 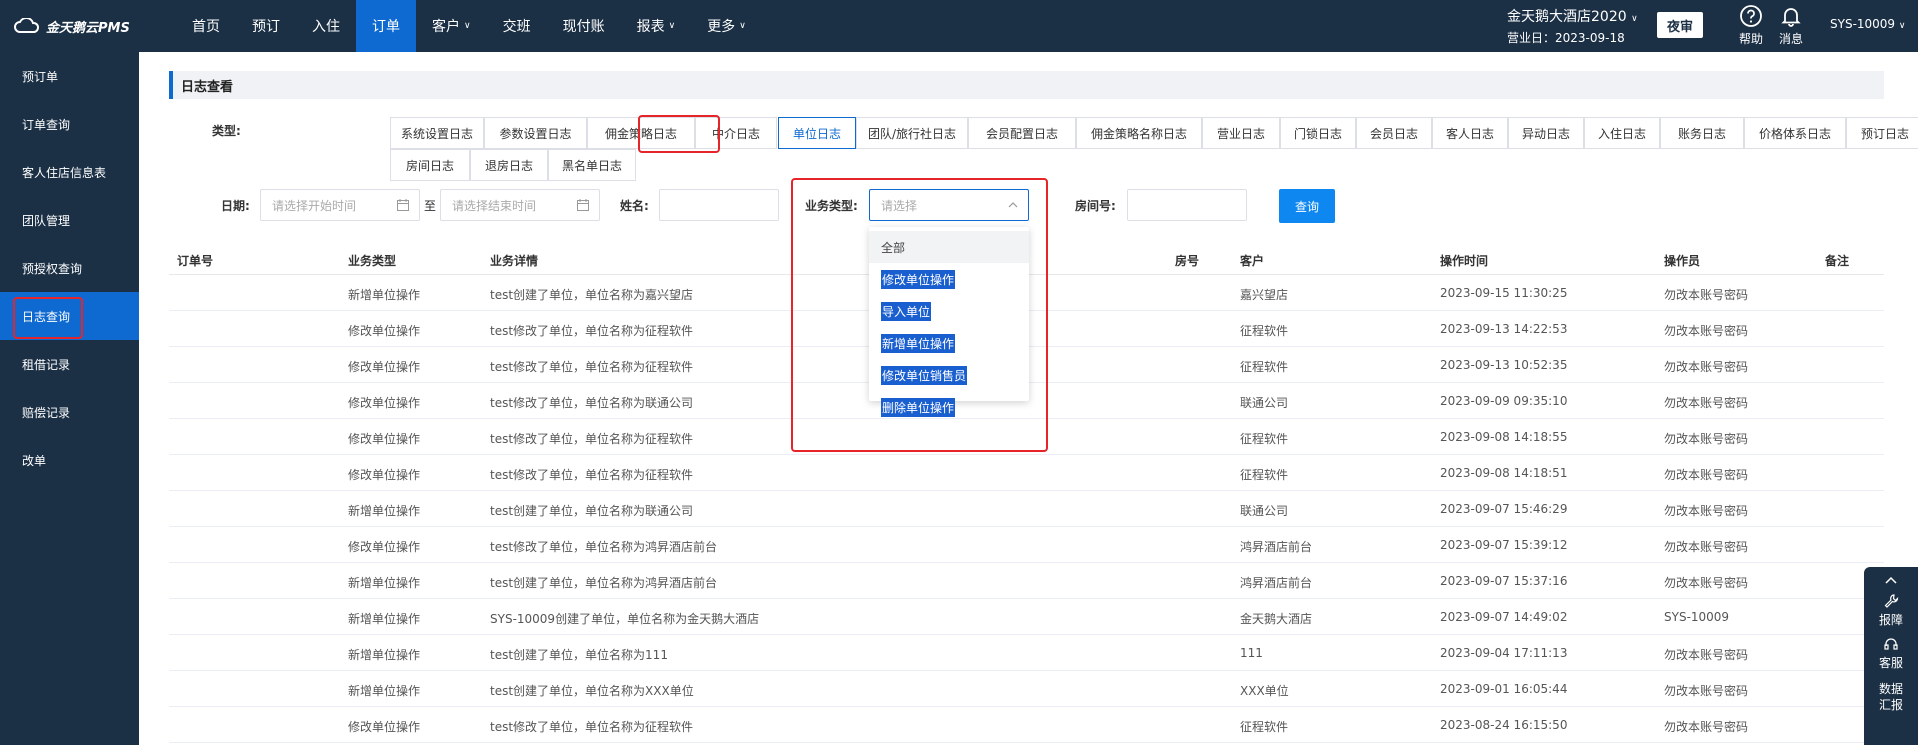 What do you see at coordinates (70, 26) in the screenshot?
I see `brand-logo: 金天鹅云PMS` at bounding box center [70, 26].